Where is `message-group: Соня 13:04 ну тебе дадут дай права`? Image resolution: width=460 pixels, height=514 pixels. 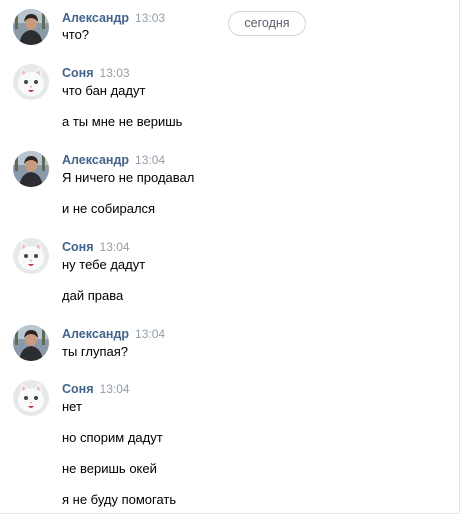
message-group: Соня 13:04 ну тебе дадут дай права is located at coordinates (223, 272).